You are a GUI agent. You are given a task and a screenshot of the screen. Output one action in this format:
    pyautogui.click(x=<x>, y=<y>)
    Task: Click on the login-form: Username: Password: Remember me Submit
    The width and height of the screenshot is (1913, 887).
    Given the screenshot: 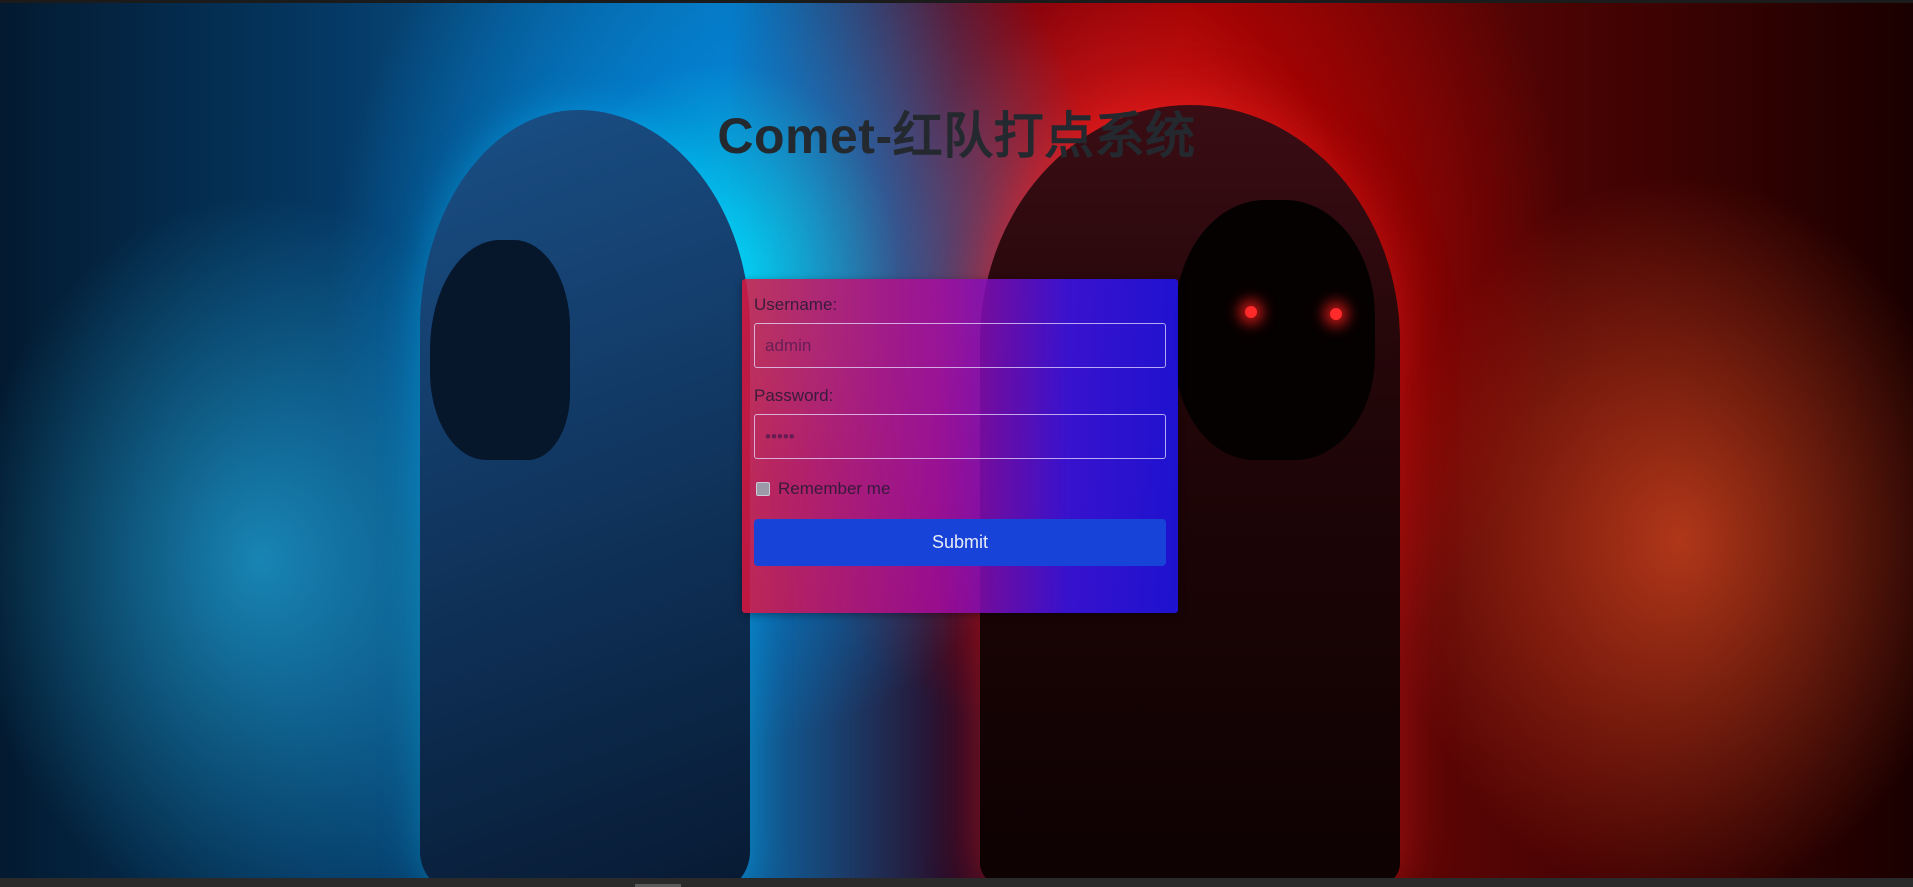 What is the action you would take?
    pyautogui.click(x=960, y=446)
    